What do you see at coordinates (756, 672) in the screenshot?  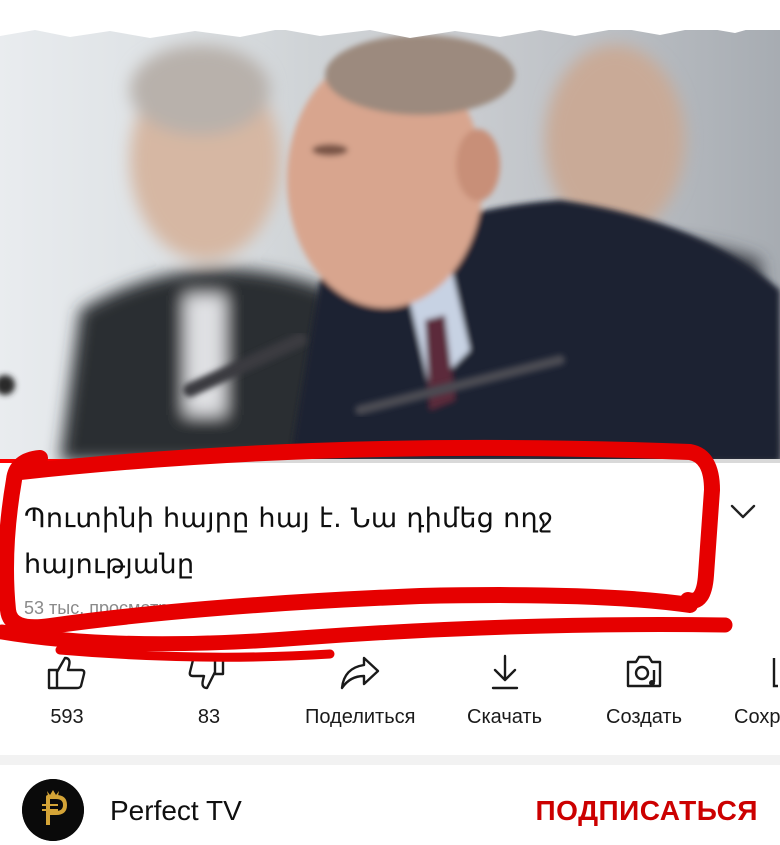 I see `save-icon` at bounding box center [756, 672].